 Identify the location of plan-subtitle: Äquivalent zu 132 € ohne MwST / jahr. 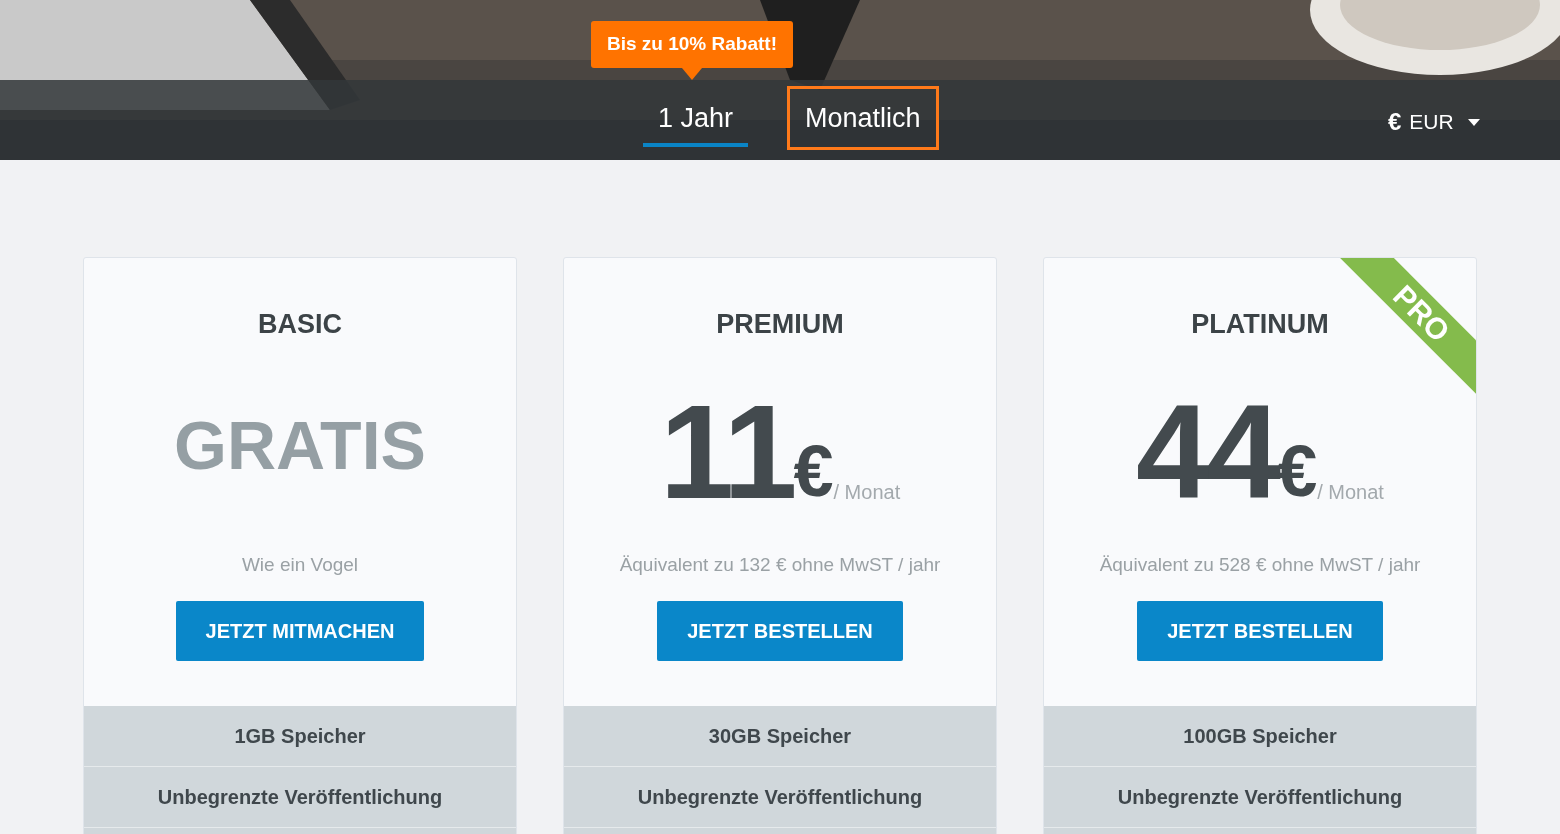
(780, 564).